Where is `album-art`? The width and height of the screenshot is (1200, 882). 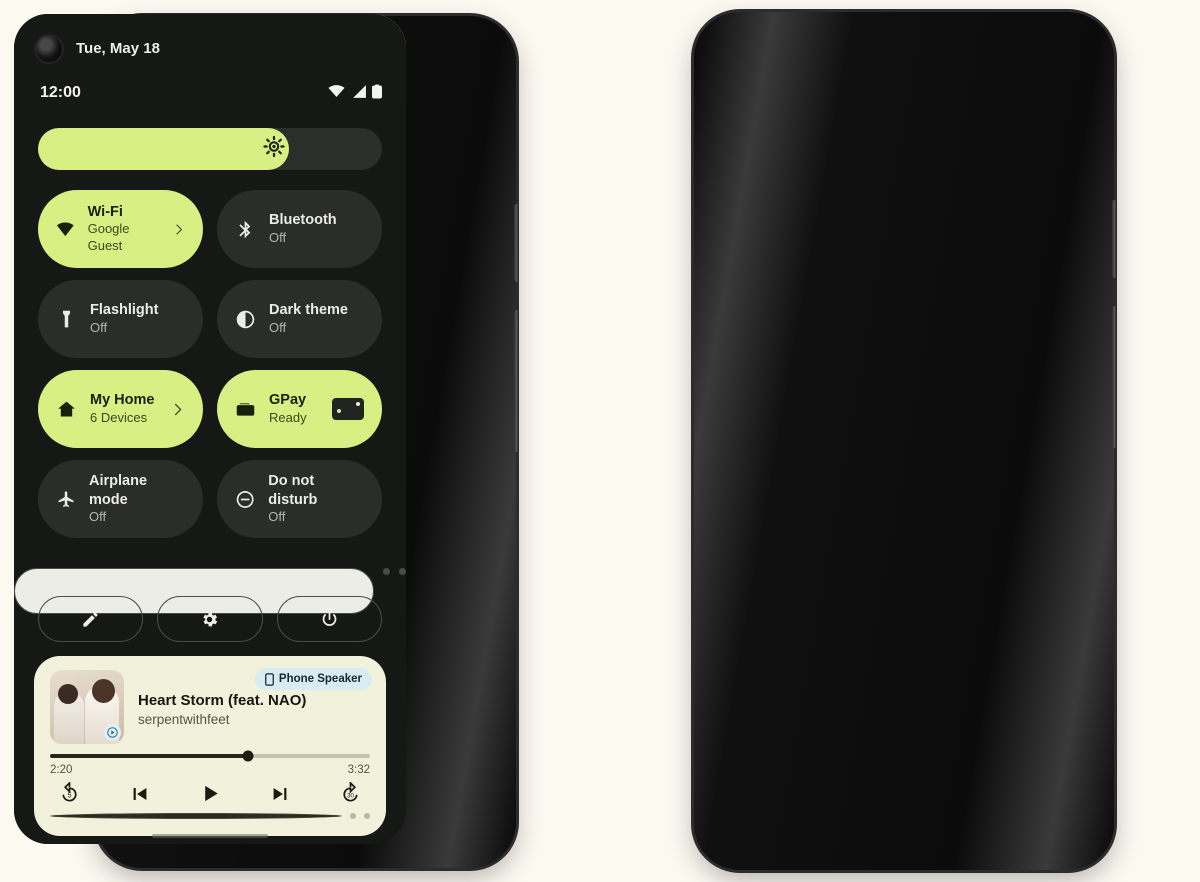 album-art is located at coordinates (87, 707).